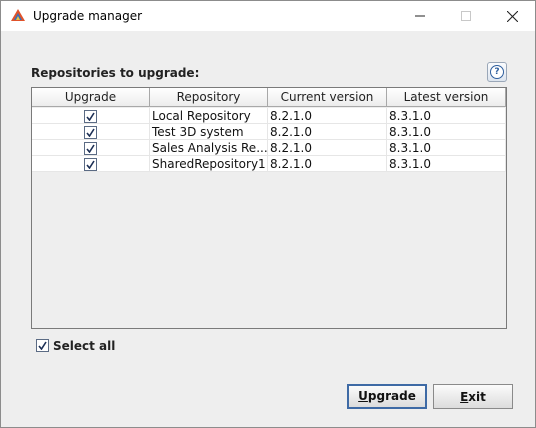  I want to click on window-title: Upgrade manager, so click(88, 16).